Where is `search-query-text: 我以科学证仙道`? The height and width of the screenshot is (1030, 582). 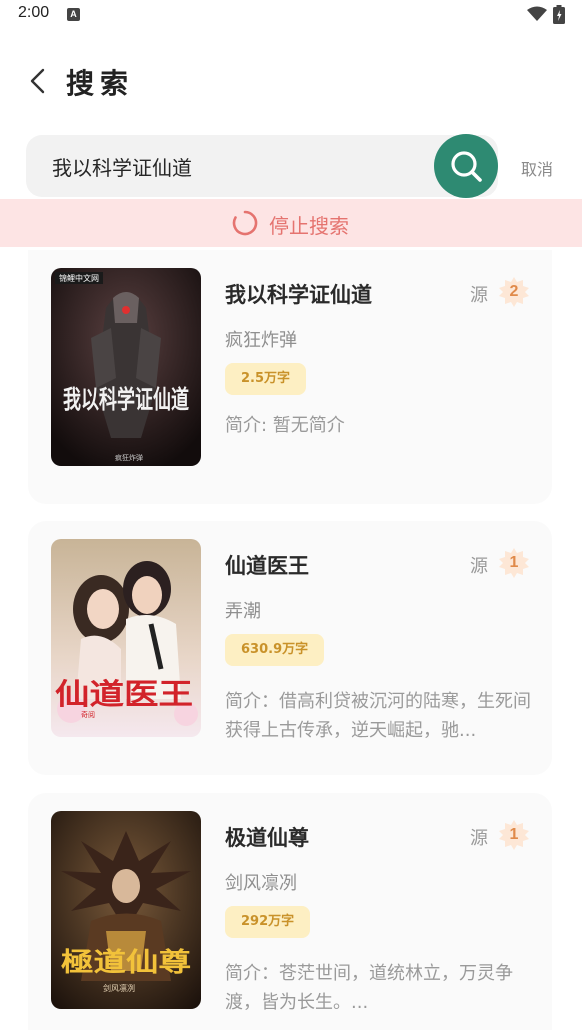
search-query-text: 我以科学证仙道 is located at coordinates (122, 166).